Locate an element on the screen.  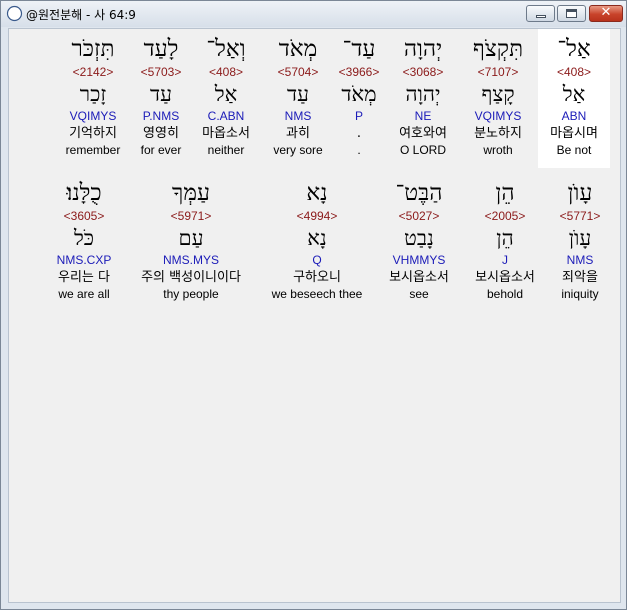
compass-app-icon is located at coordinates (14, 13).